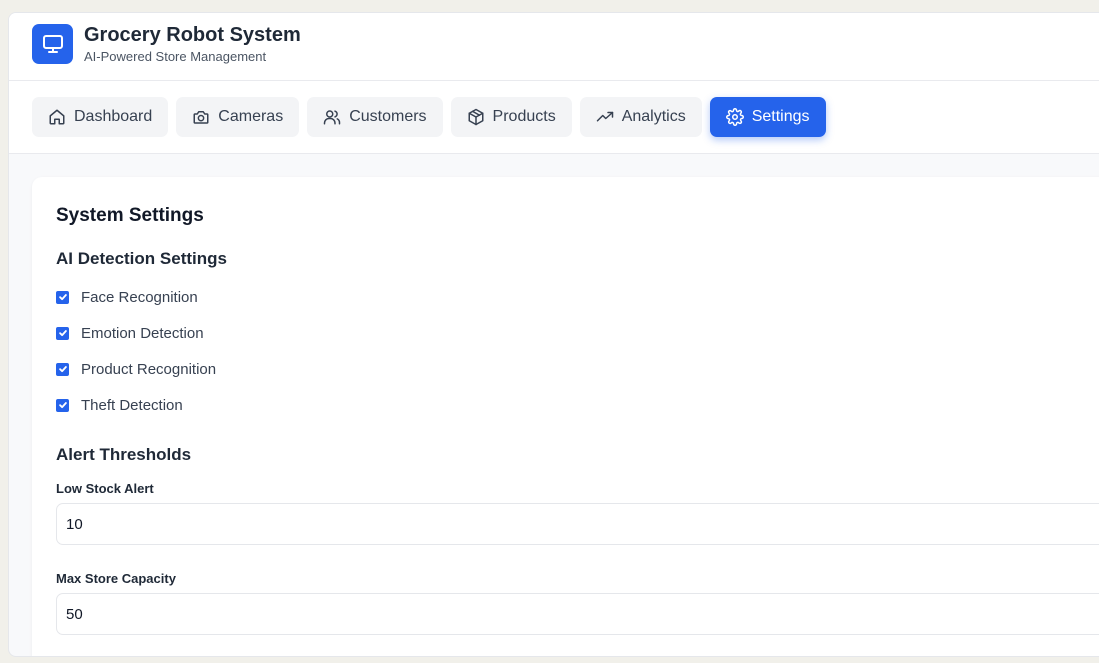  I want to click on users-icon, so click(332, 117).